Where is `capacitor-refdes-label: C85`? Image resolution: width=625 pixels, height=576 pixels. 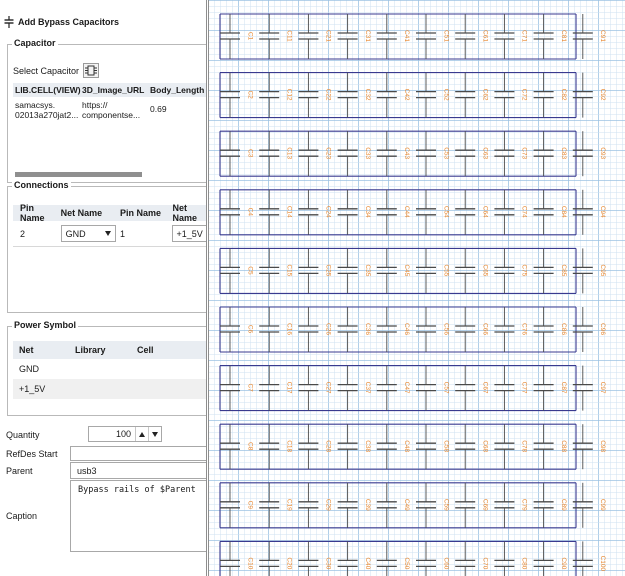 capacitor-refdes-label: C85 is located at coordinates (563, 270).